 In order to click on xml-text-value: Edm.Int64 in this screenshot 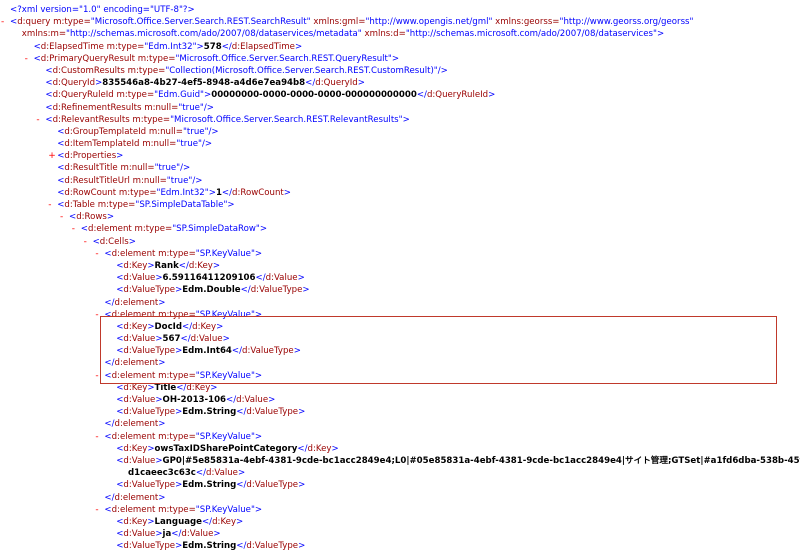, I will do `click(207, 351)`.